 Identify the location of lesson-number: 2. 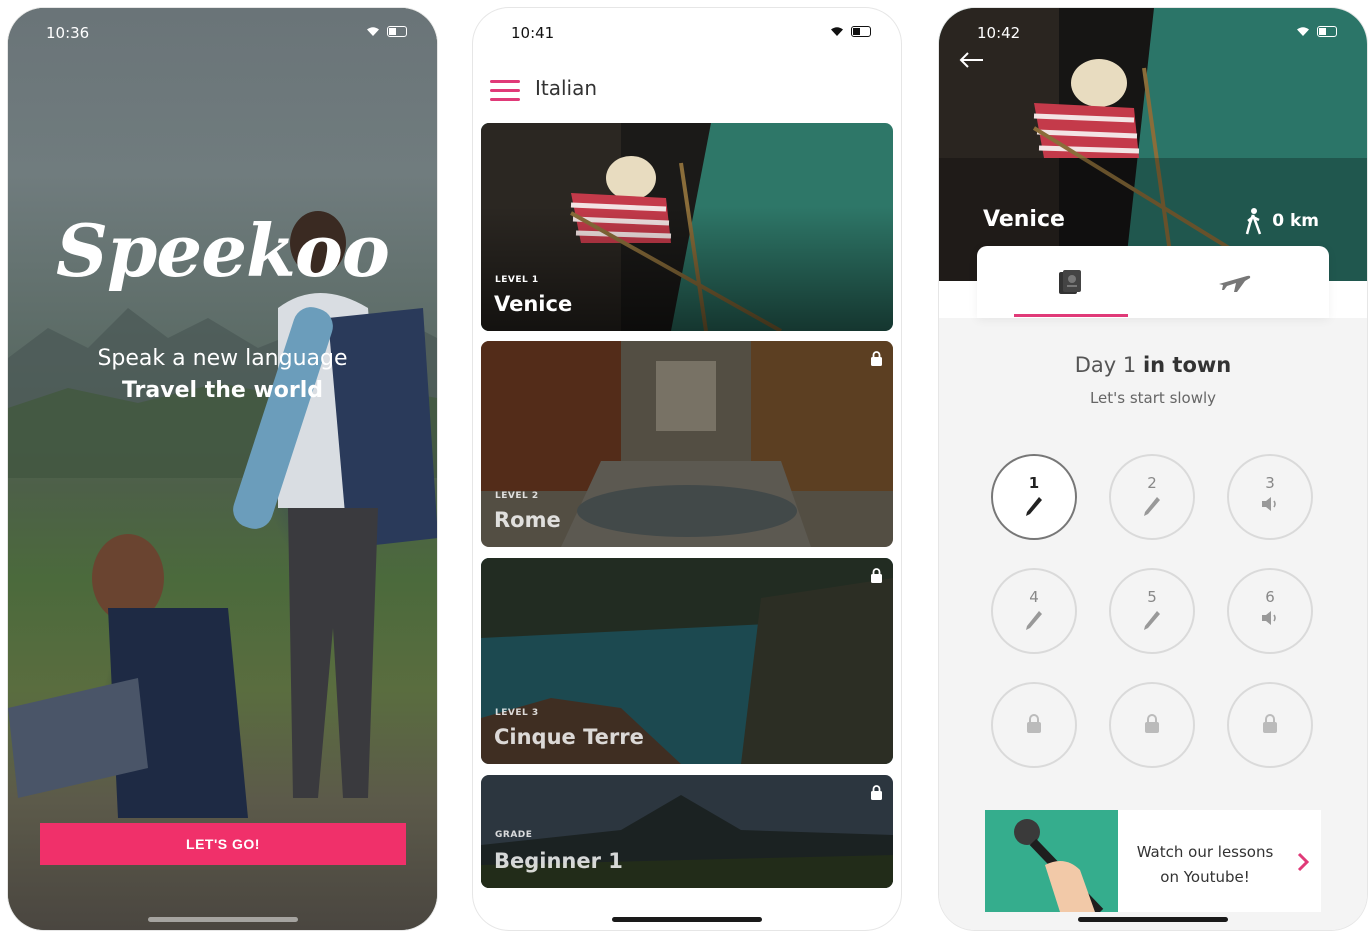
(1152, 483).